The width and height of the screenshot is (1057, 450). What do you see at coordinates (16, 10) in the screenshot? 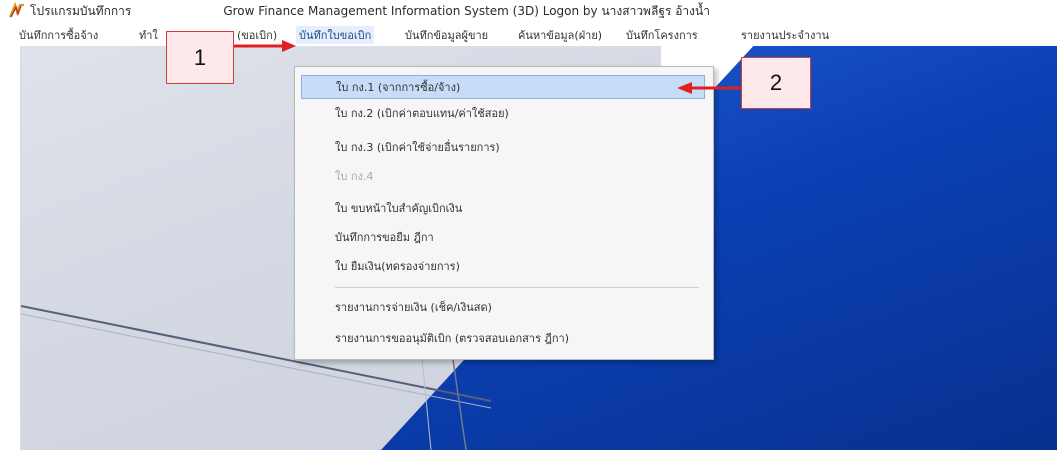
I see `app-logo-icon` at bounding box center [16, 10].